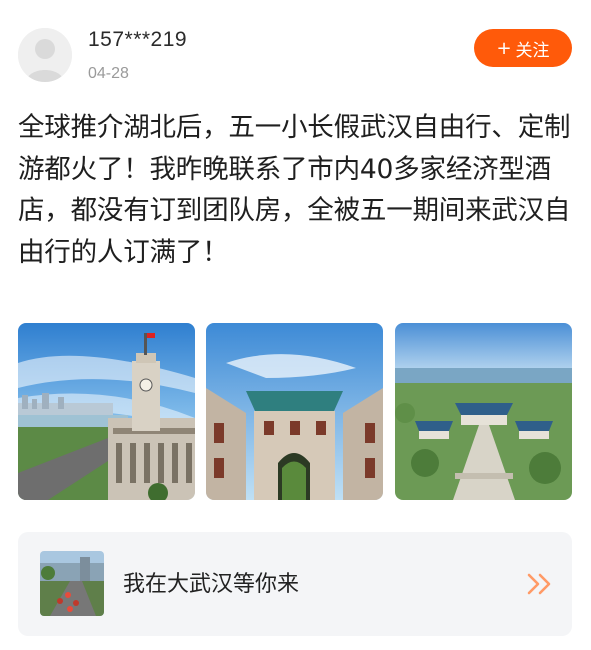  Describe the element at coordinates (72, 583) in the screenshot. I see `topic-thumbnail` at that location.